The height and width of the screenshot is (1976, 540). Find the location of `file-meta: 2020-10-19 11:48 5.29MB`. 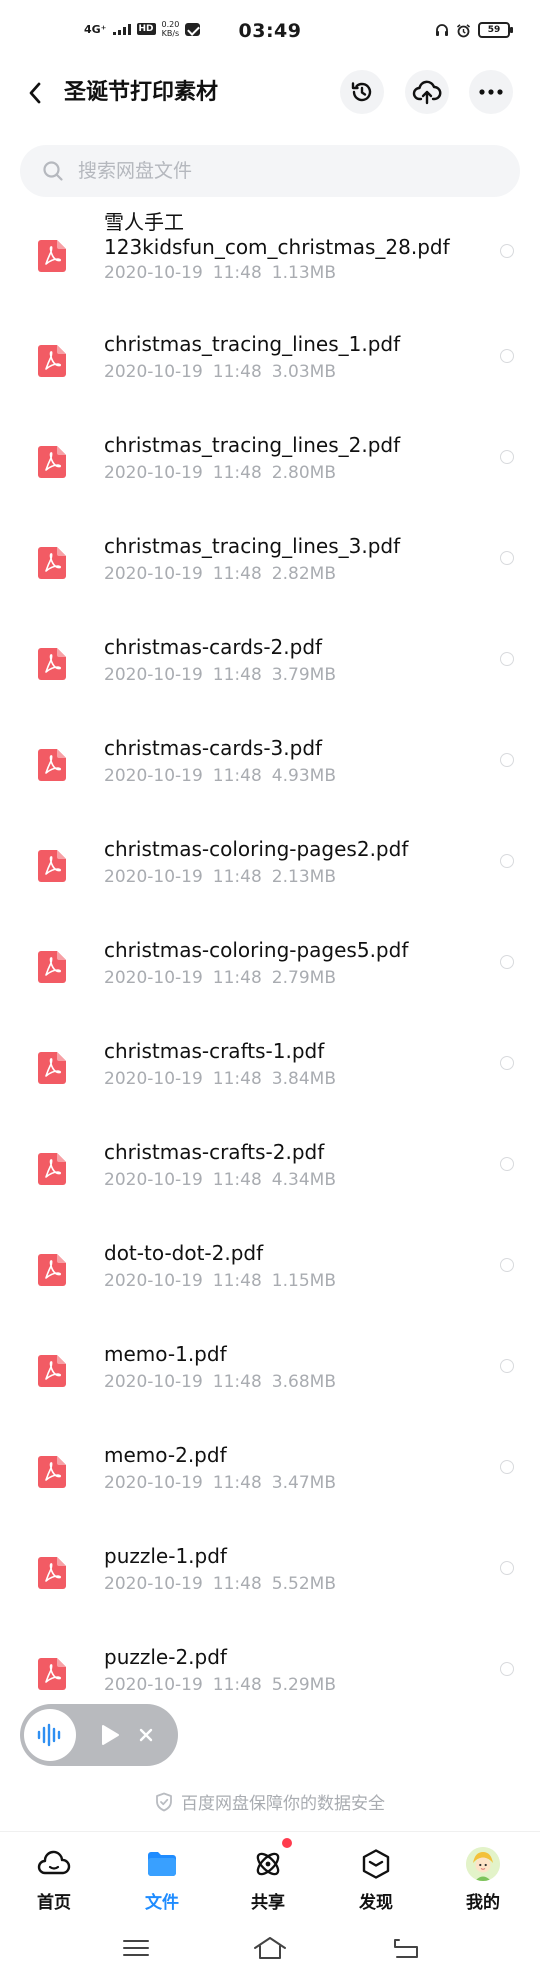

file-meta: 2020-10-19 11:48 5.29MB is located at coordinates (220, 1685).